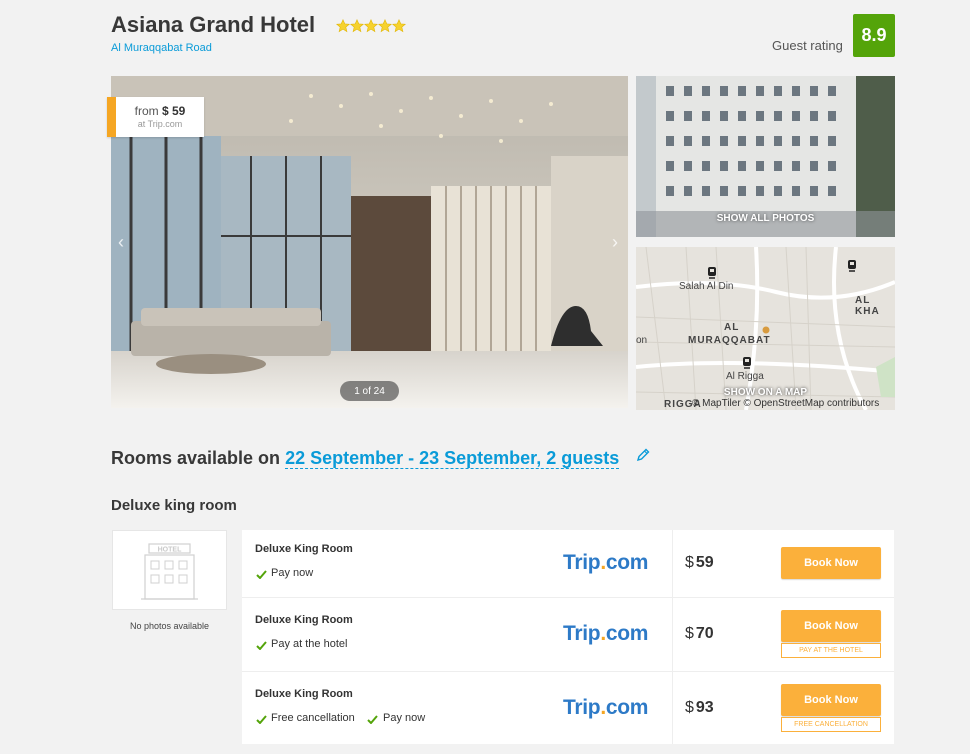 The height and width of the screenshot is (754, 970). I want to click on dates-guests-link: 22 September - 23 September, 2 guests, so click(452, 458).